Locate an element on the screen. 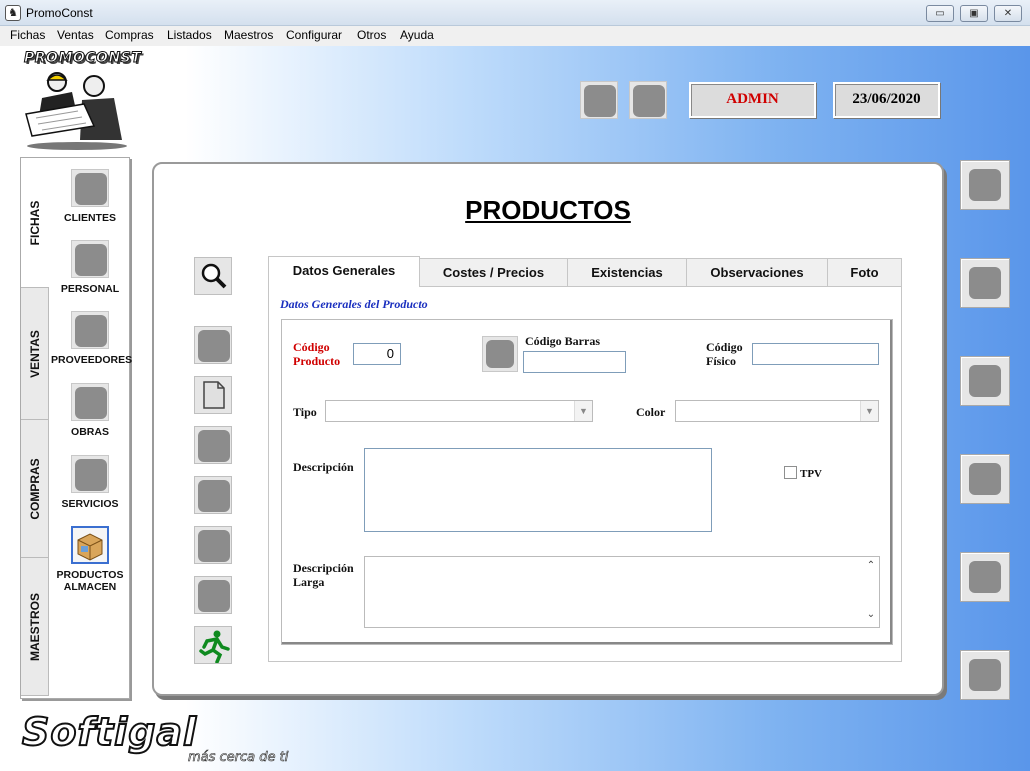  right-tool-1-icon is located at coordinates (985, 185).